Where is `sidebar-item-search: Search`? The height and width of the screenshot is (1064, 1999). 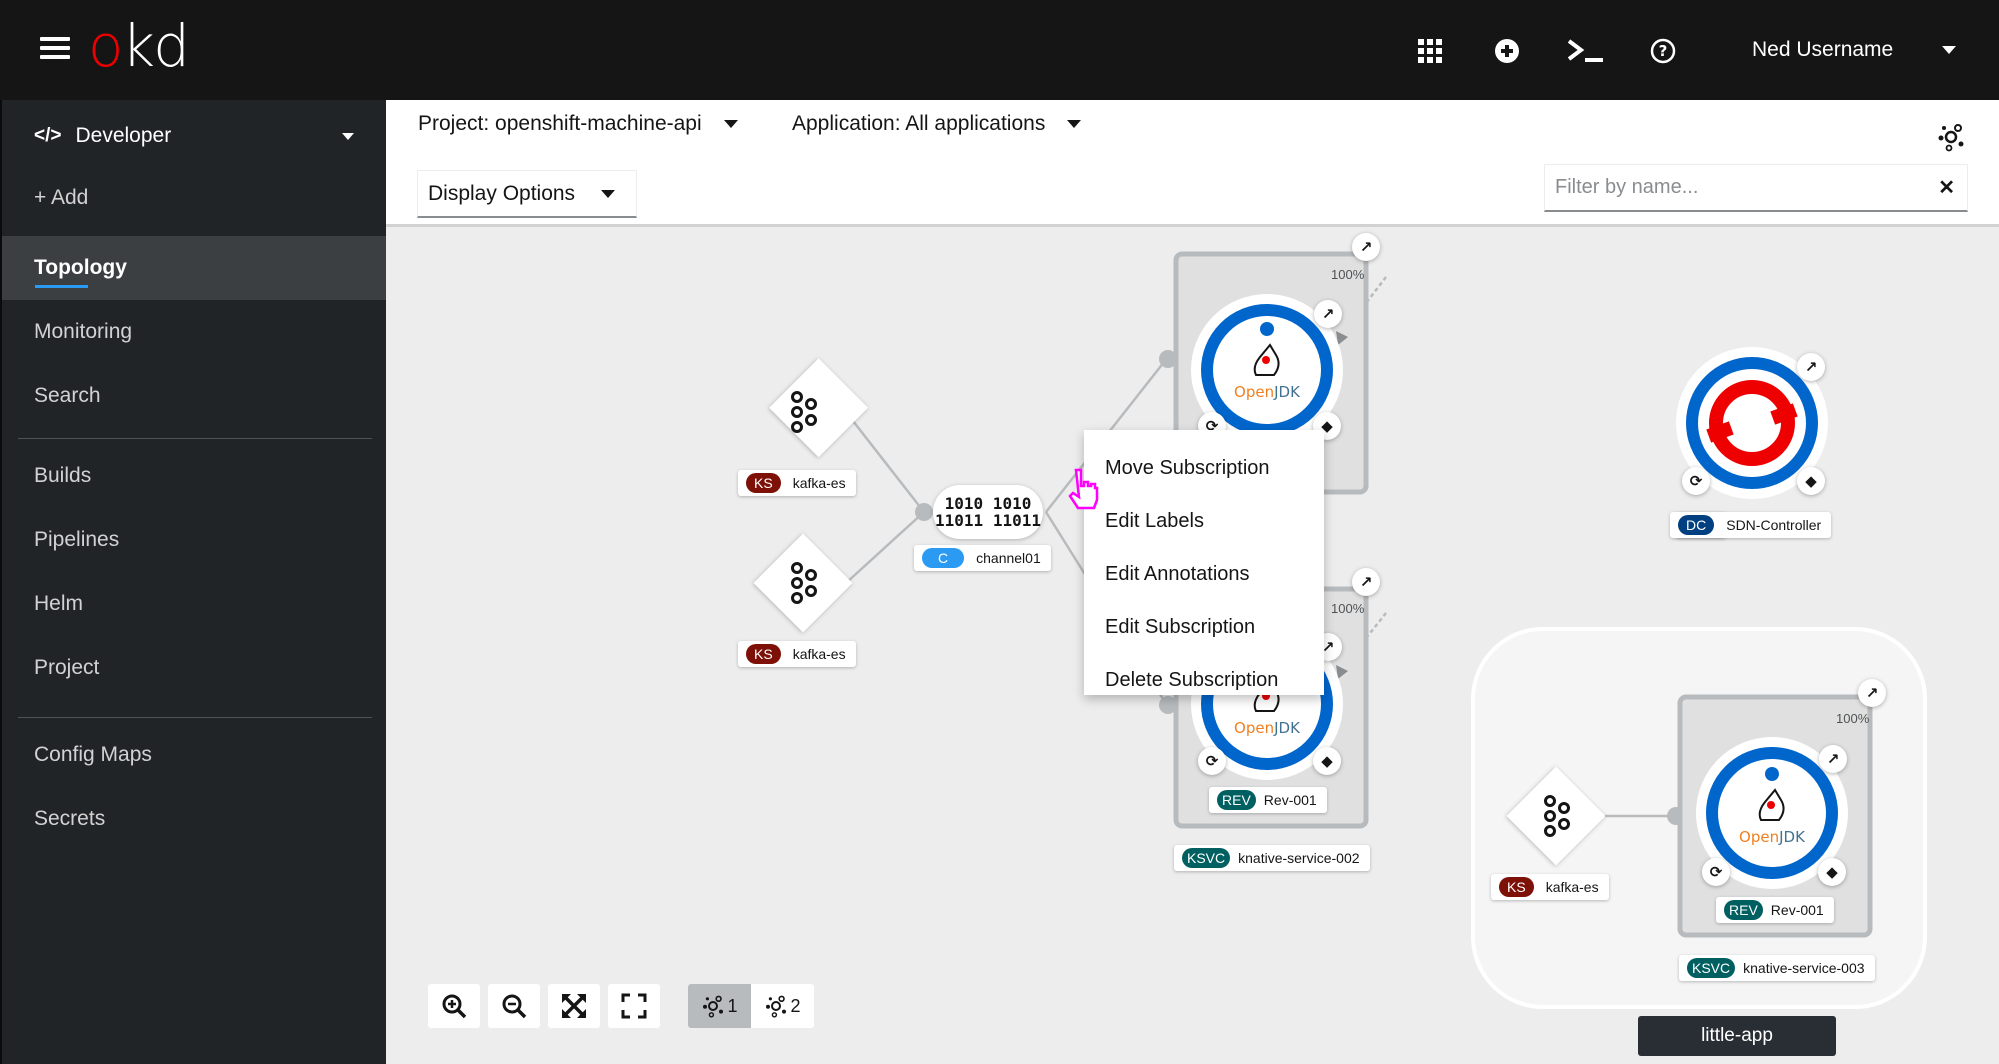
sidebar-item-search: Search is located at coordinates (194, 396).